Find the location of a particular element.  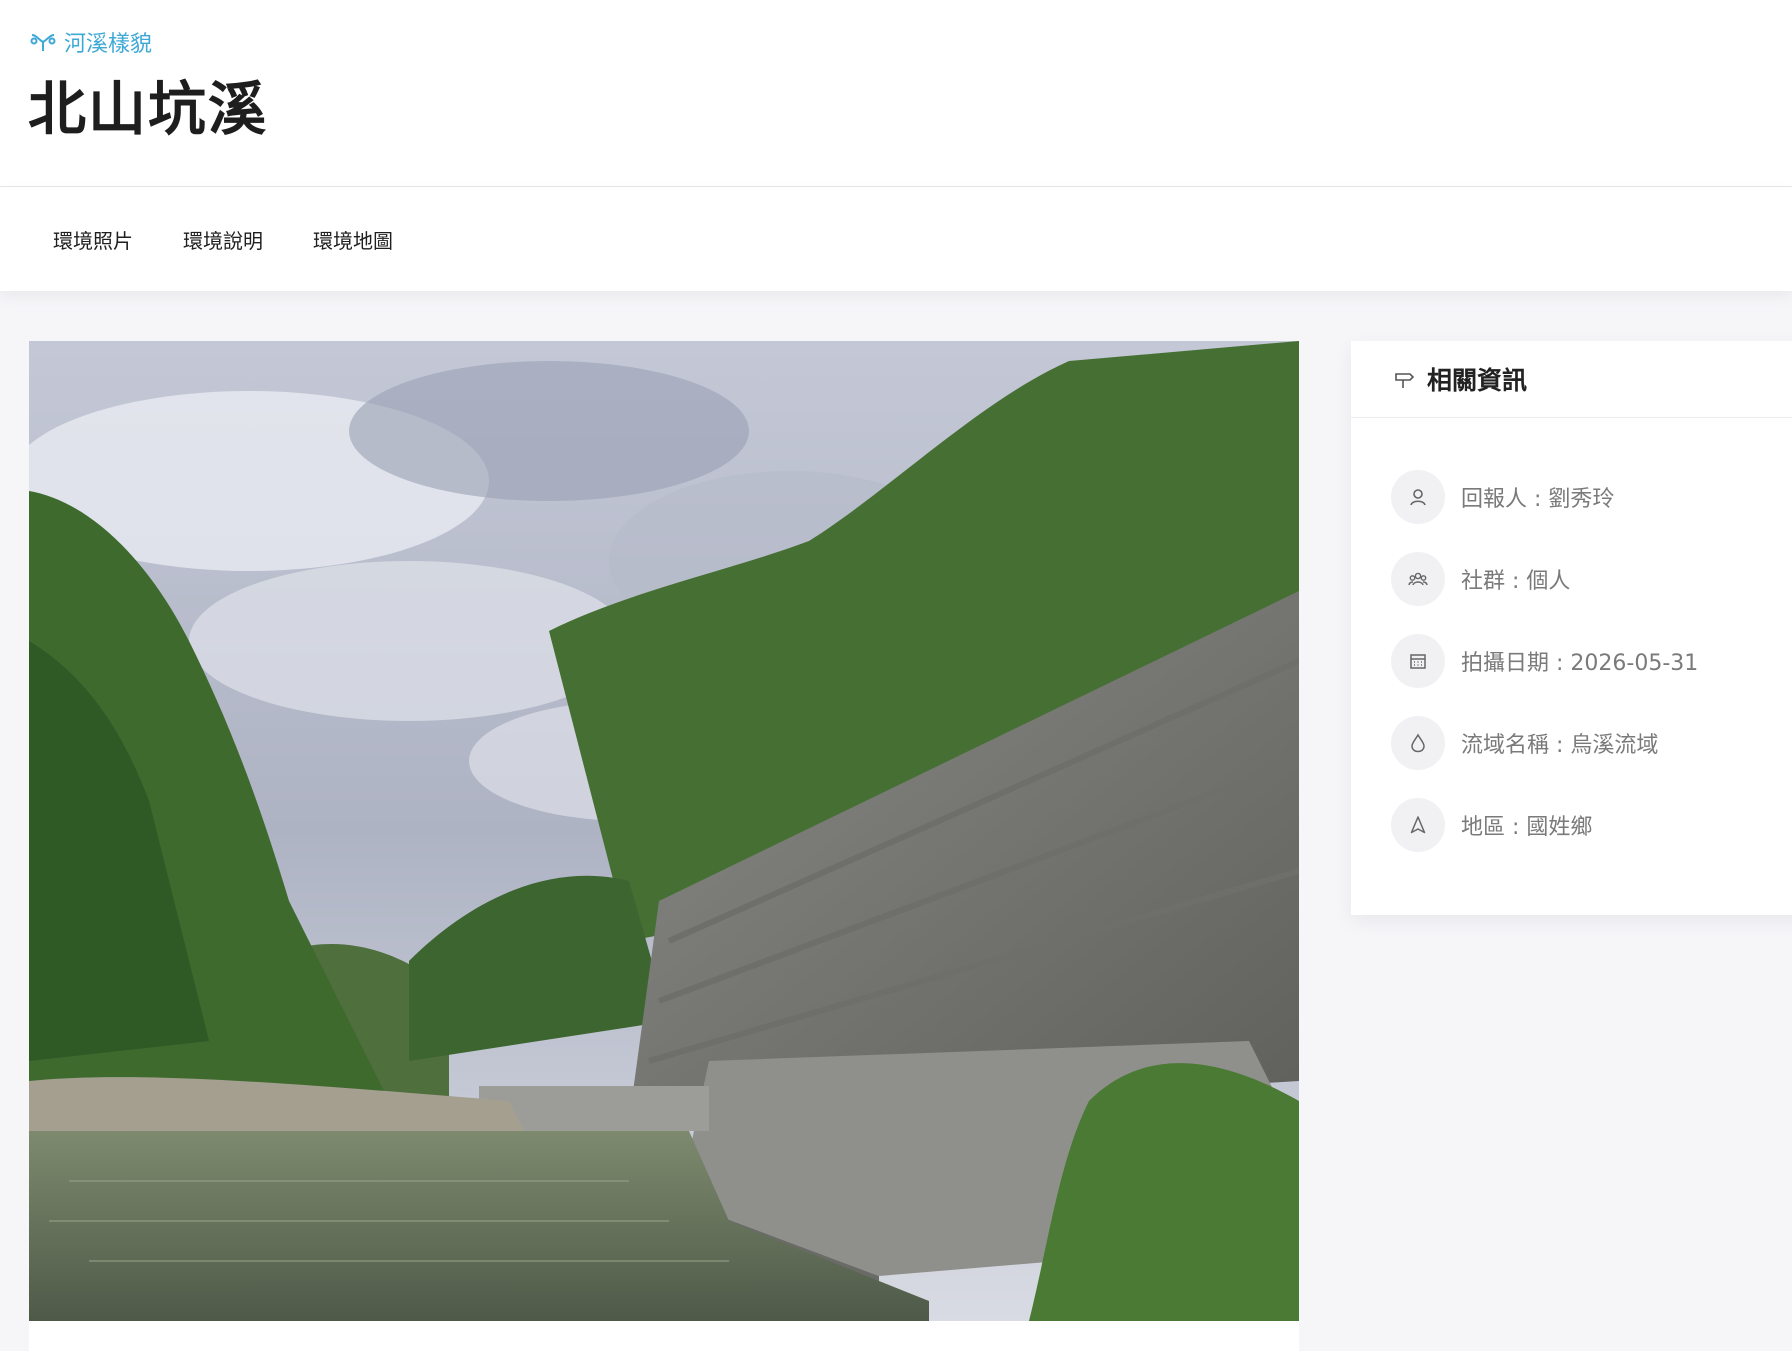

location-arrow-icon is located at coordinates (1418, 825).